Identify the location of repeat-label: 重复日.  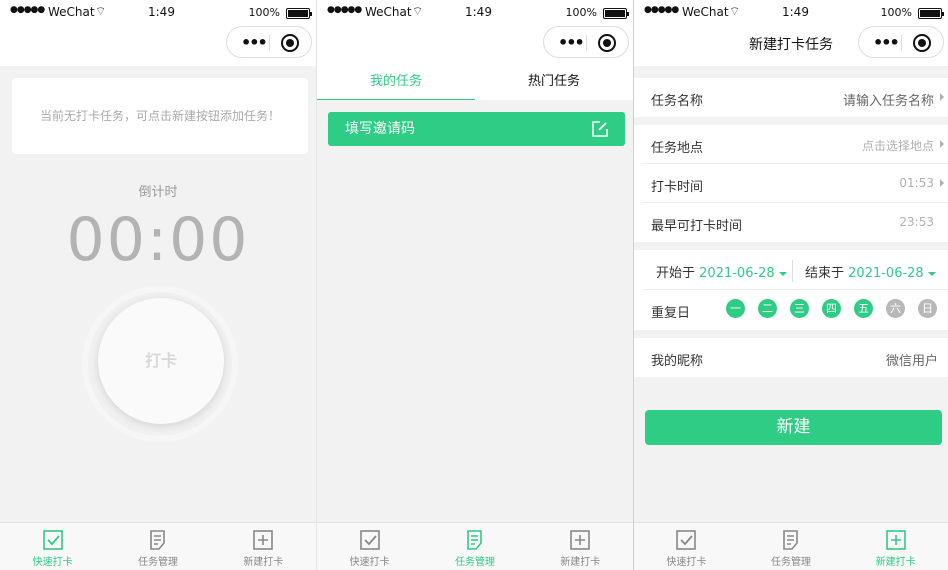
(671, 313).